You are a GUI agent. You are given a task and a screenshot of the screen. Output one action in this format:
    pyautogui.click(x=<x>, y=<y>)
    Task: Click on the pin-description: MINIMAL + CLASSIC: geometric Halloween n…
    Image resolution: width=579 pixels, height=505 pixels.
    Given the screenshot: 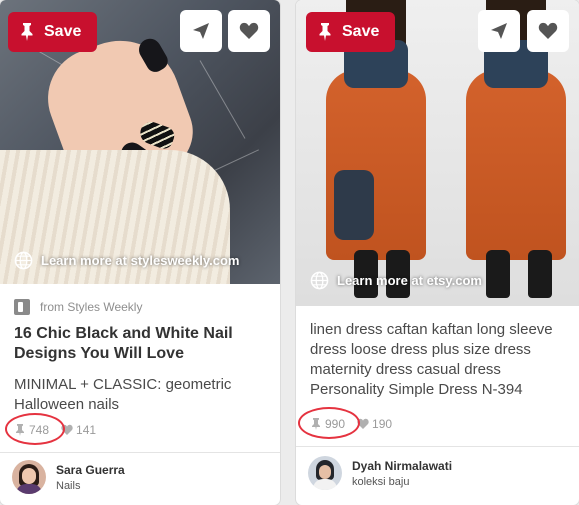 What is the action you would take?
    pyautogui.click(x=123, y=394)
    